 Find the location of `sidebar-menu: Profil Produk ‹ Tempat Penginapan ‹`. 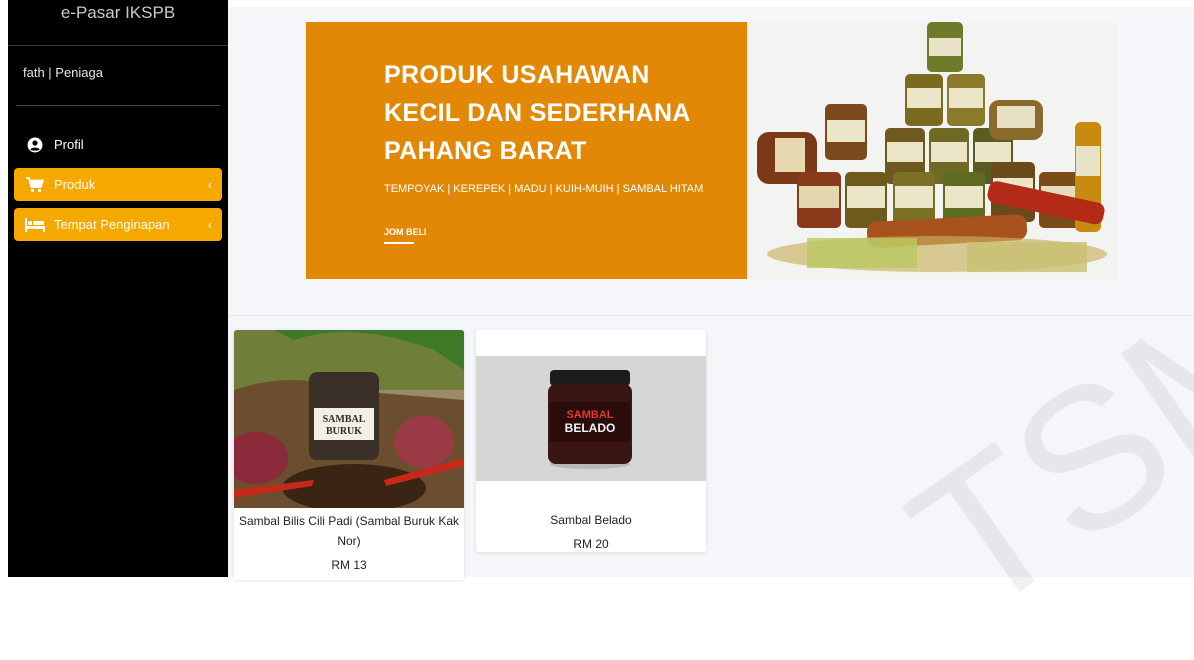

sidebar-menu: Profil Produk ‹ Tempat Penginapan ‹ is located at coordinates (118, 173).